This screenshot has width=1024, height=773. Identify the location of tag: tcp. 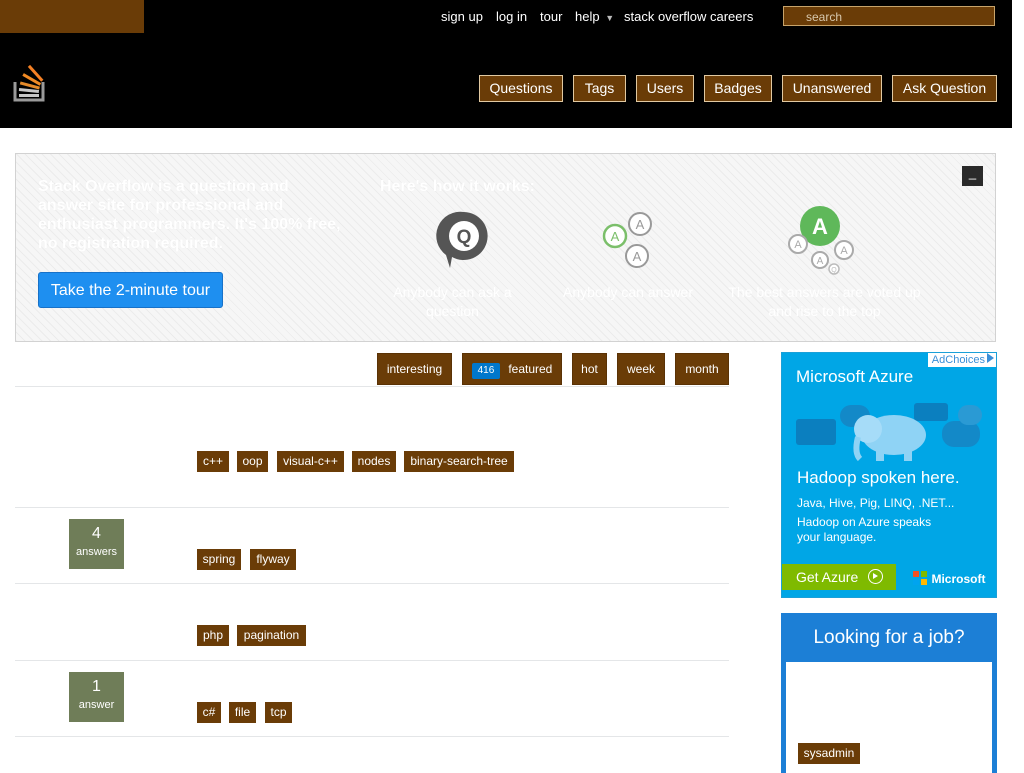
(278, 712).